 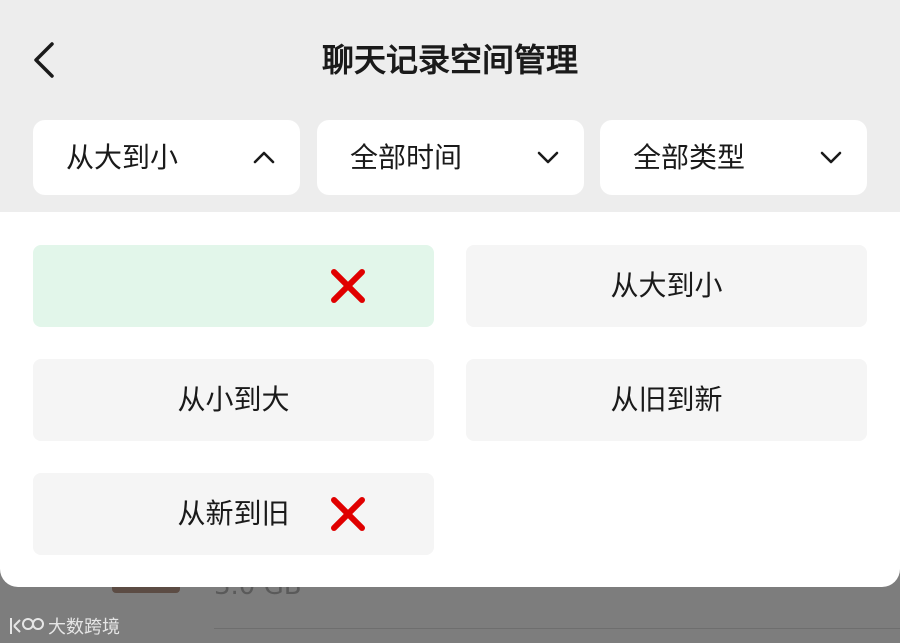 What do you see at coordinates (264, 157) in the screenshot?
I see `chevron-up-icon` at bounding box center [264, 157].